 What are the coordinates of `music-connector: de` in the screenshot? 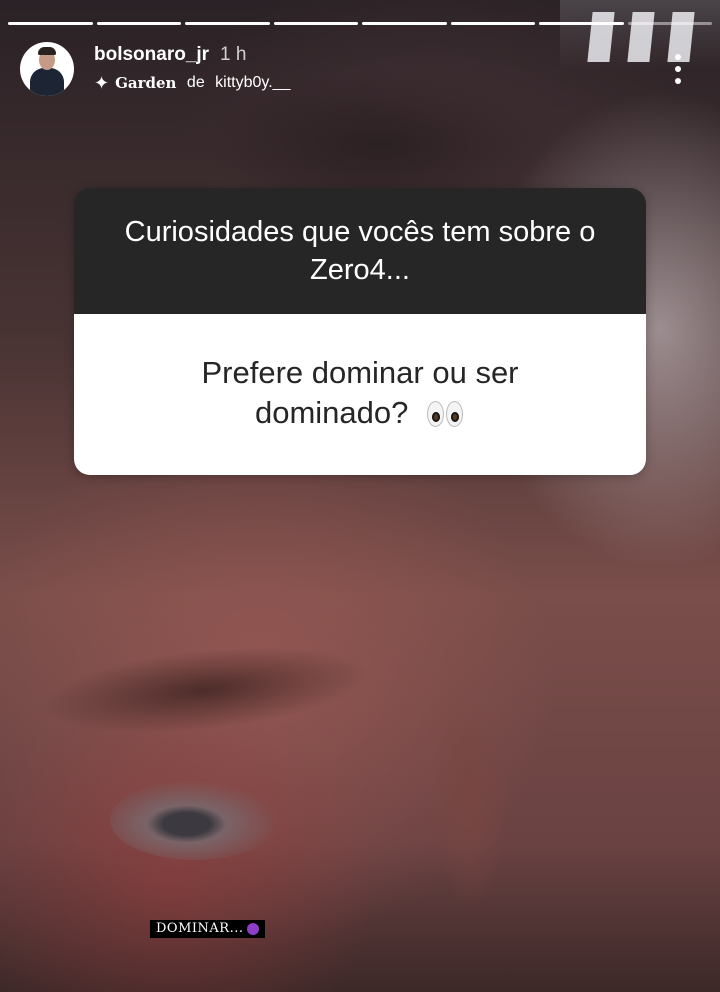 It's located at (196, 82).